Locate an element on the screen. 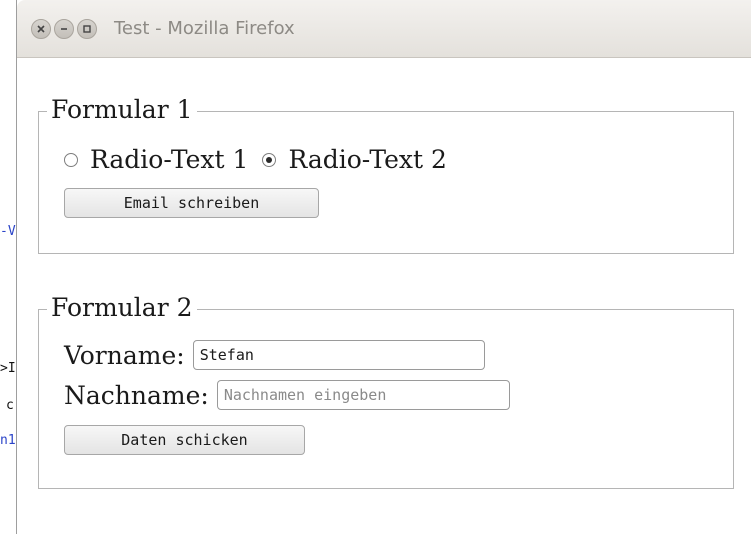  background-text-fragment: c is located at coordinates (10, 405).